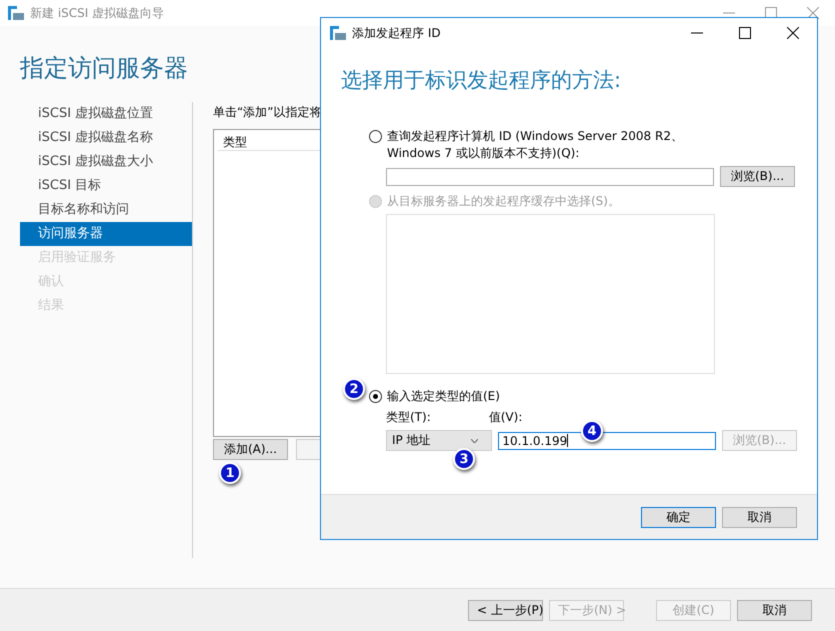 This screenshot has height=631, width=835. Describe the element at coordinates (678, 517) in the screenshot. I see `ok-button: 确定` at that location.